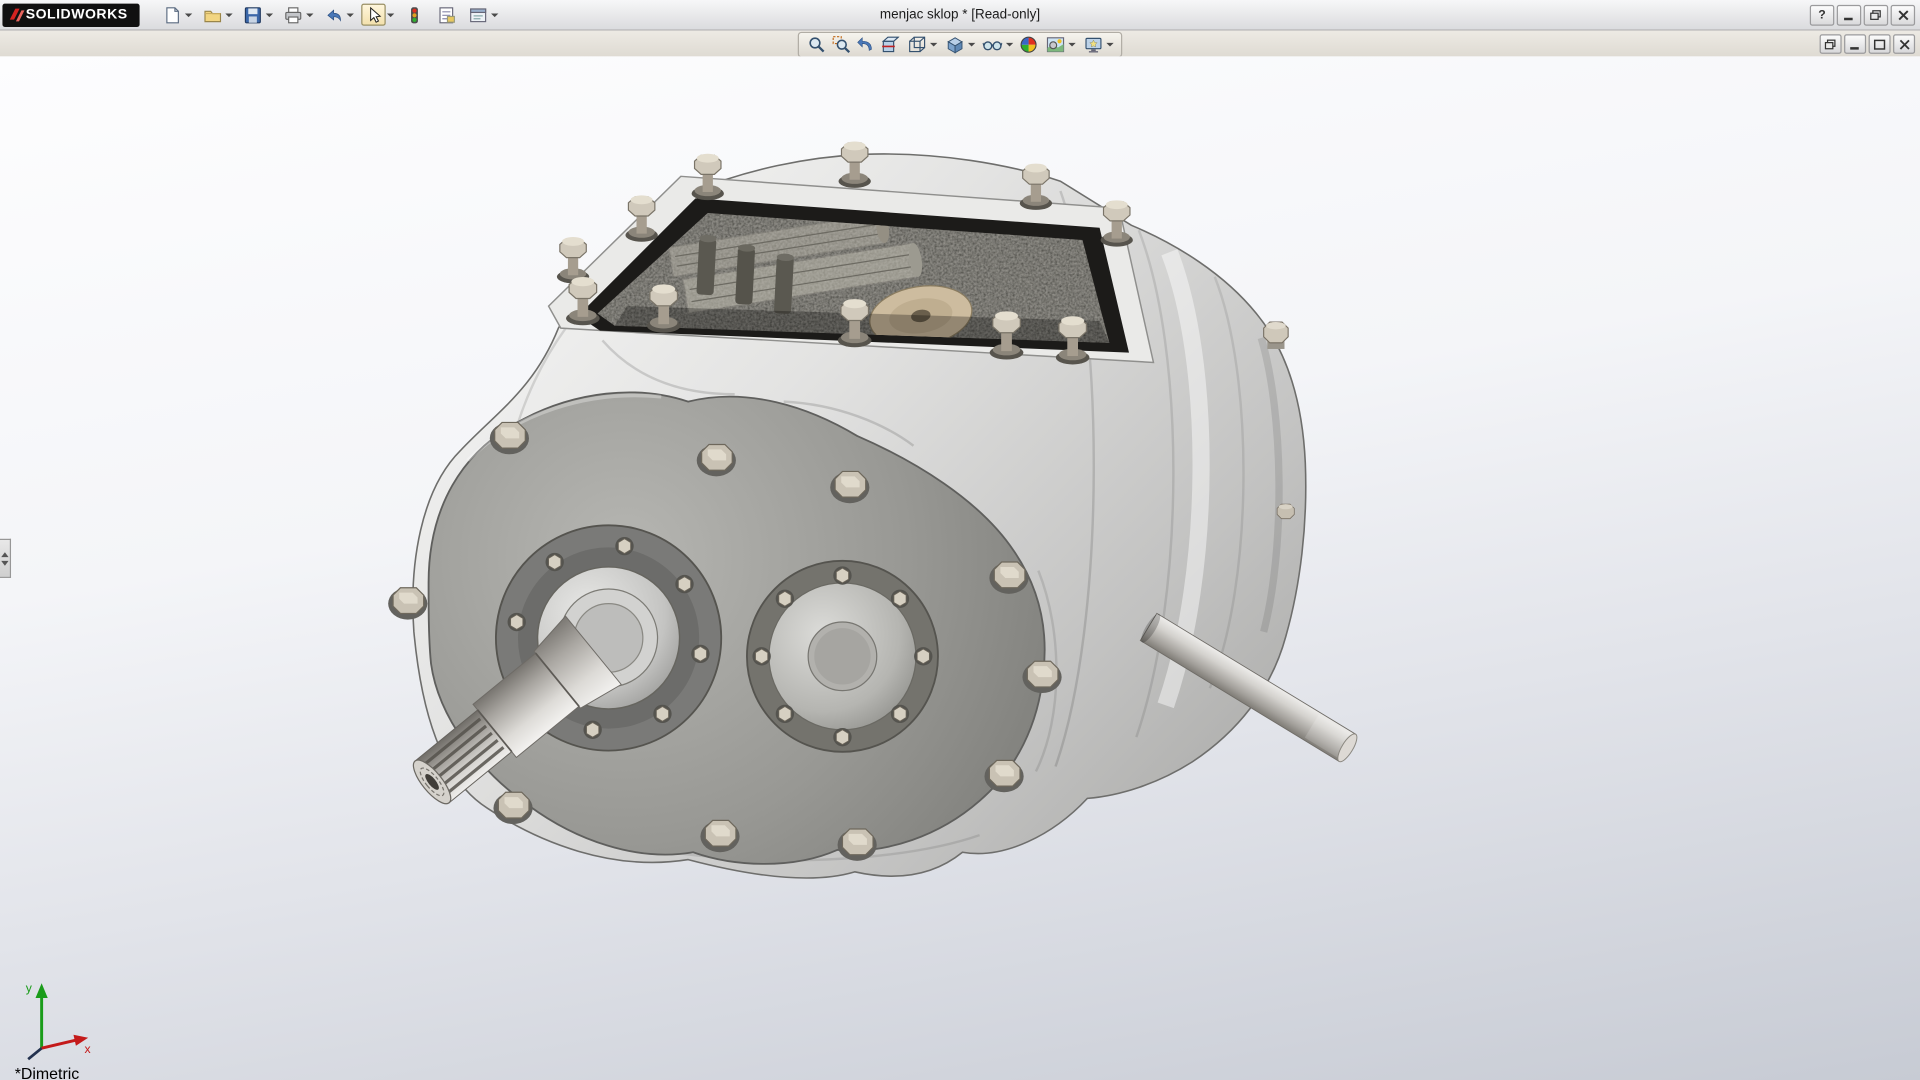 The image size is (1920, 1080). What do you see at coordinates (212, 15) in the screenshot?
I see `open-icon` at bounding box center [212, 15].